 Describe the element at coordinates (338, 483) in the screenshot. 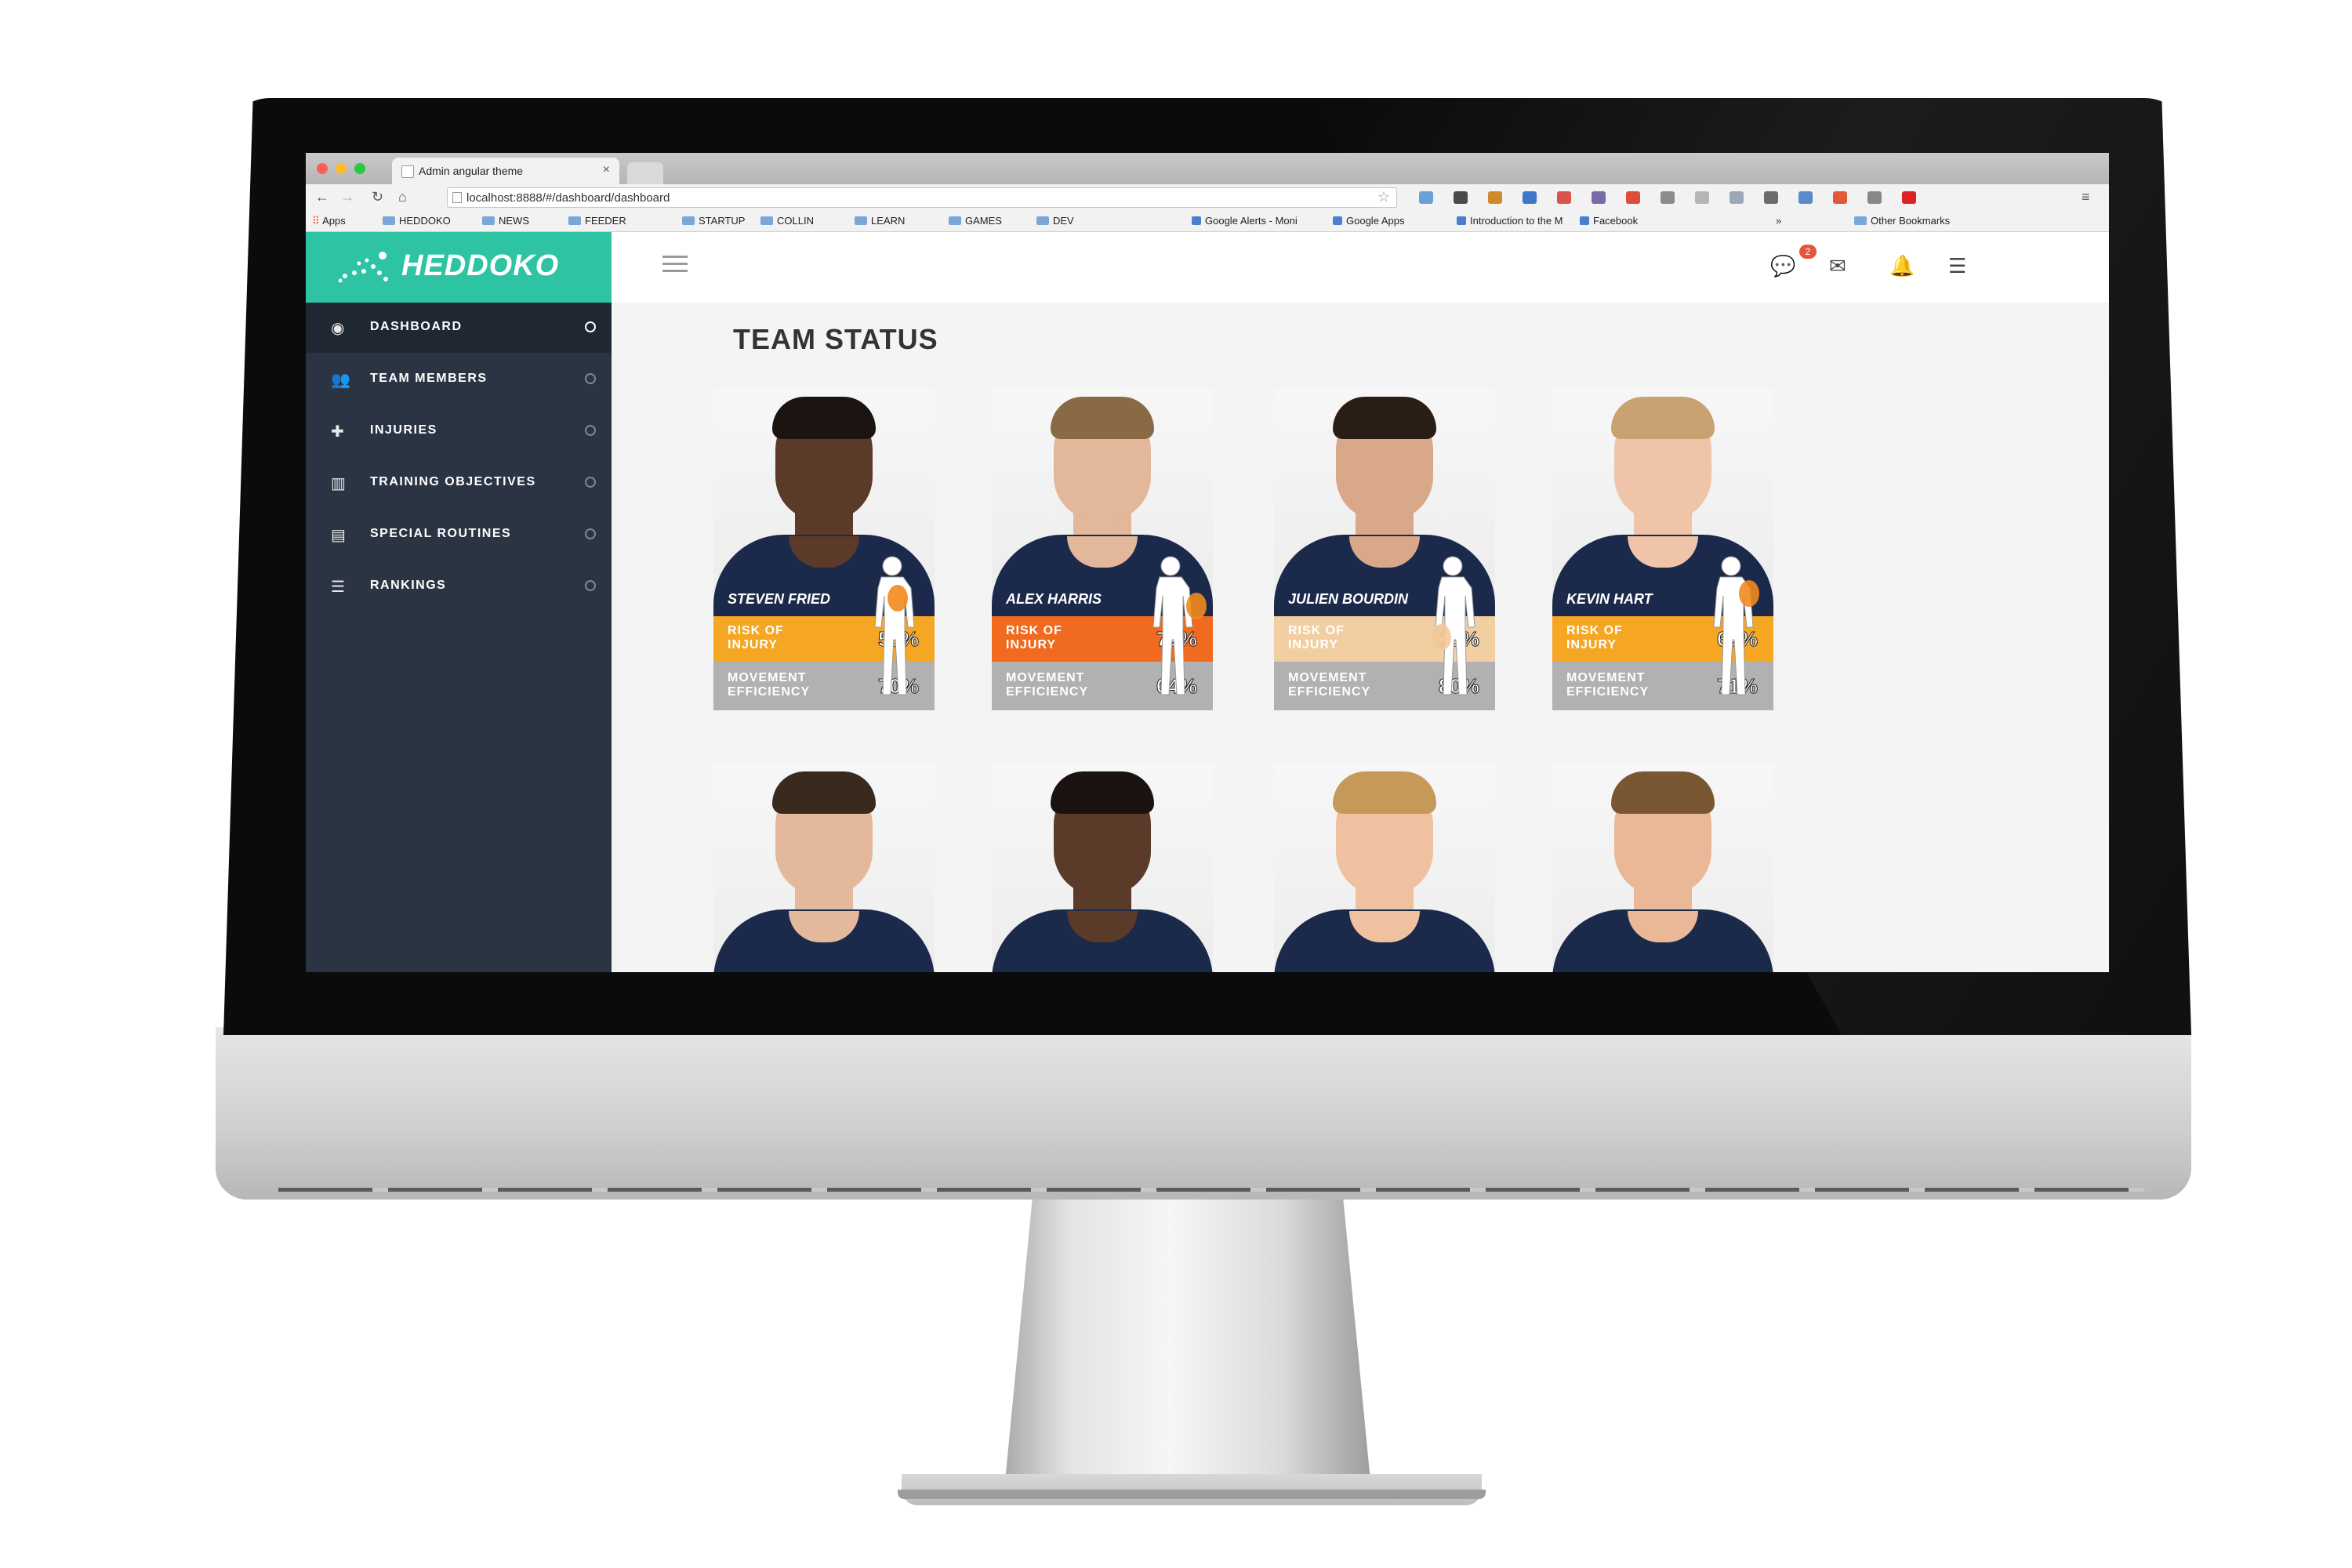

I see `bar-chart-icon: ▥` at that location.